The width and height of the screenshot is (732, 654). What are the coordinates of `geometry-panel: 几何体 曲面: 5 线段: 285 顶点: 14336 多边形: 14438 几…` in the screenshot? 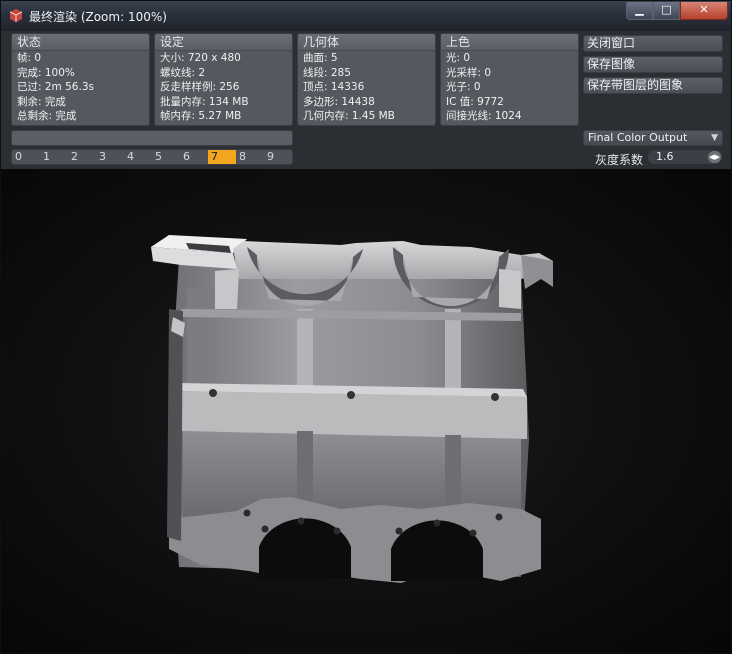 It's located at (366, 79).